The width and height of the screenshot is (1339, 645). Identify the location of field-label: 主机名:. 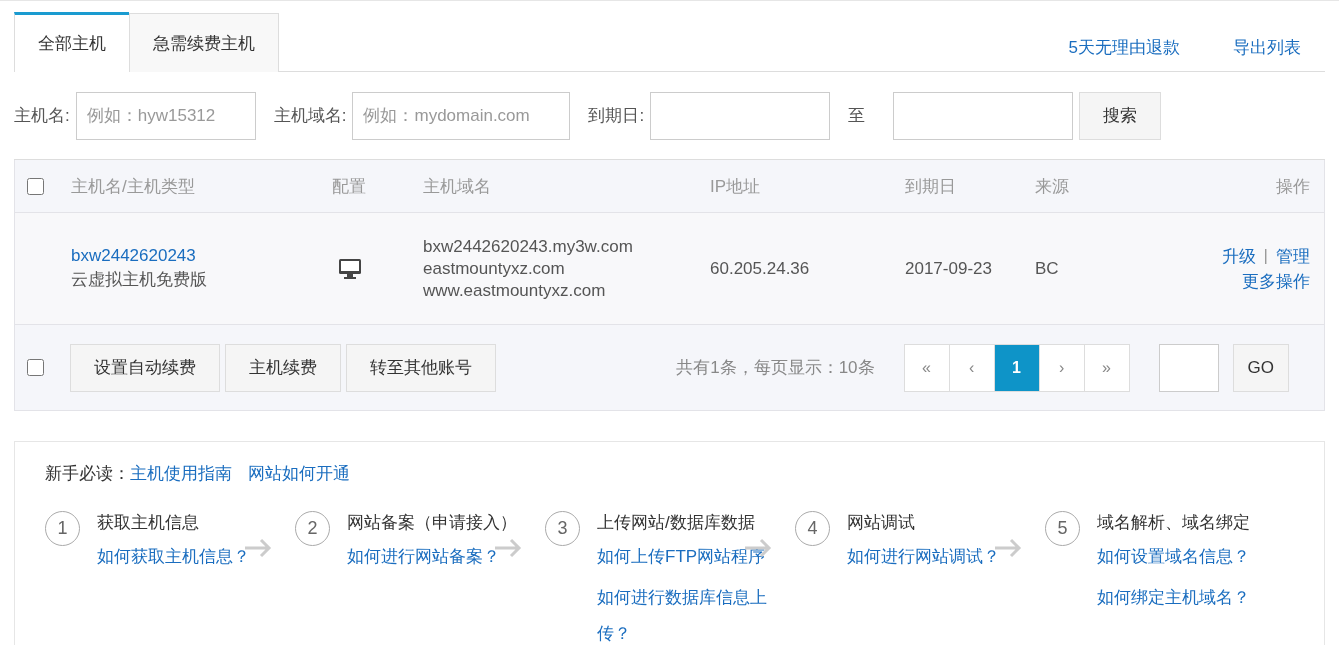
(42, 116).